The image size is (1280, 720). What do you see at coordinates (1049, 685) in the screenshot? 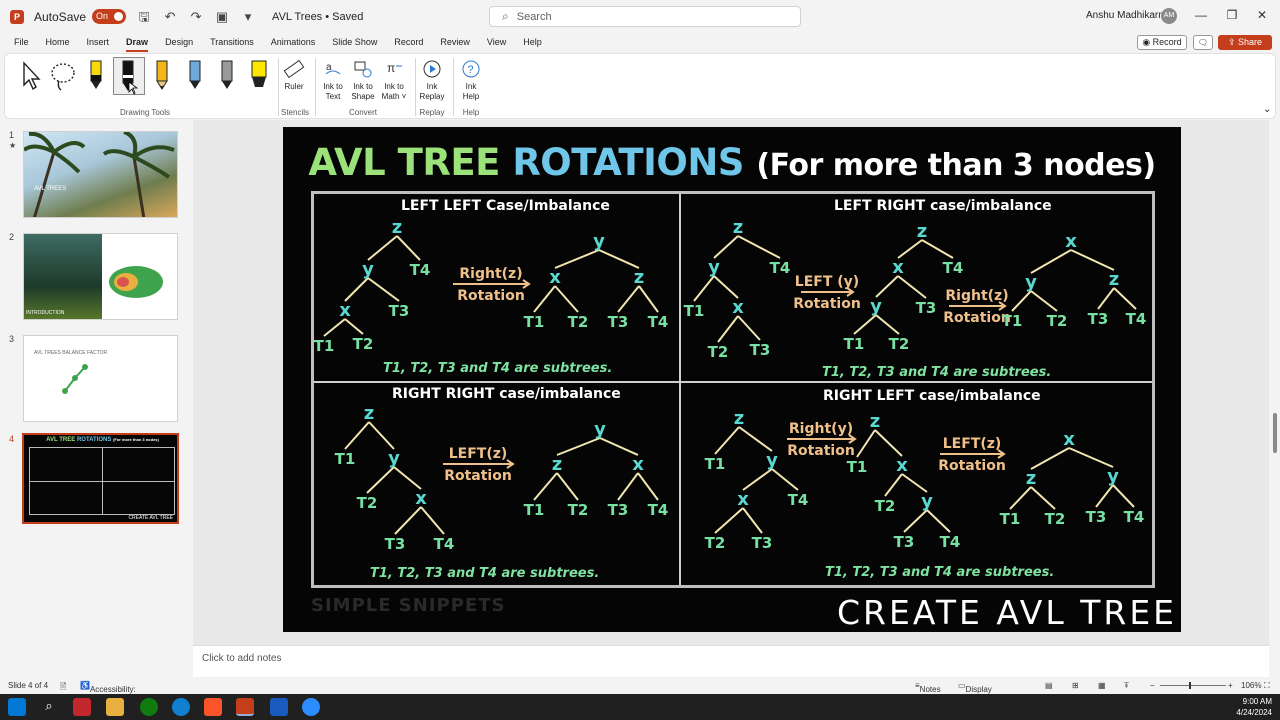
I see `normal-view-icon: ▤` at bounding box center [1049, 685].